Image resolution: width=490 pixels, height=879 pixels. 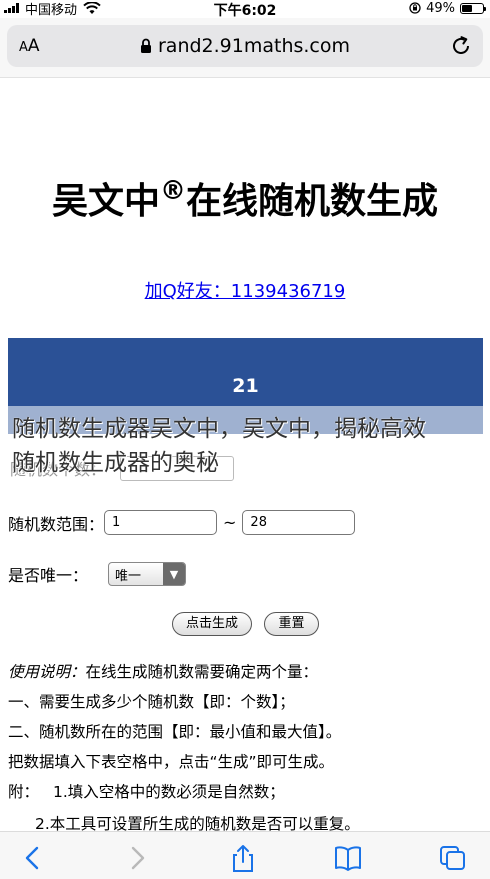 I want to click on url-display: rand2.91maths.com, so click(x=245, y=46).